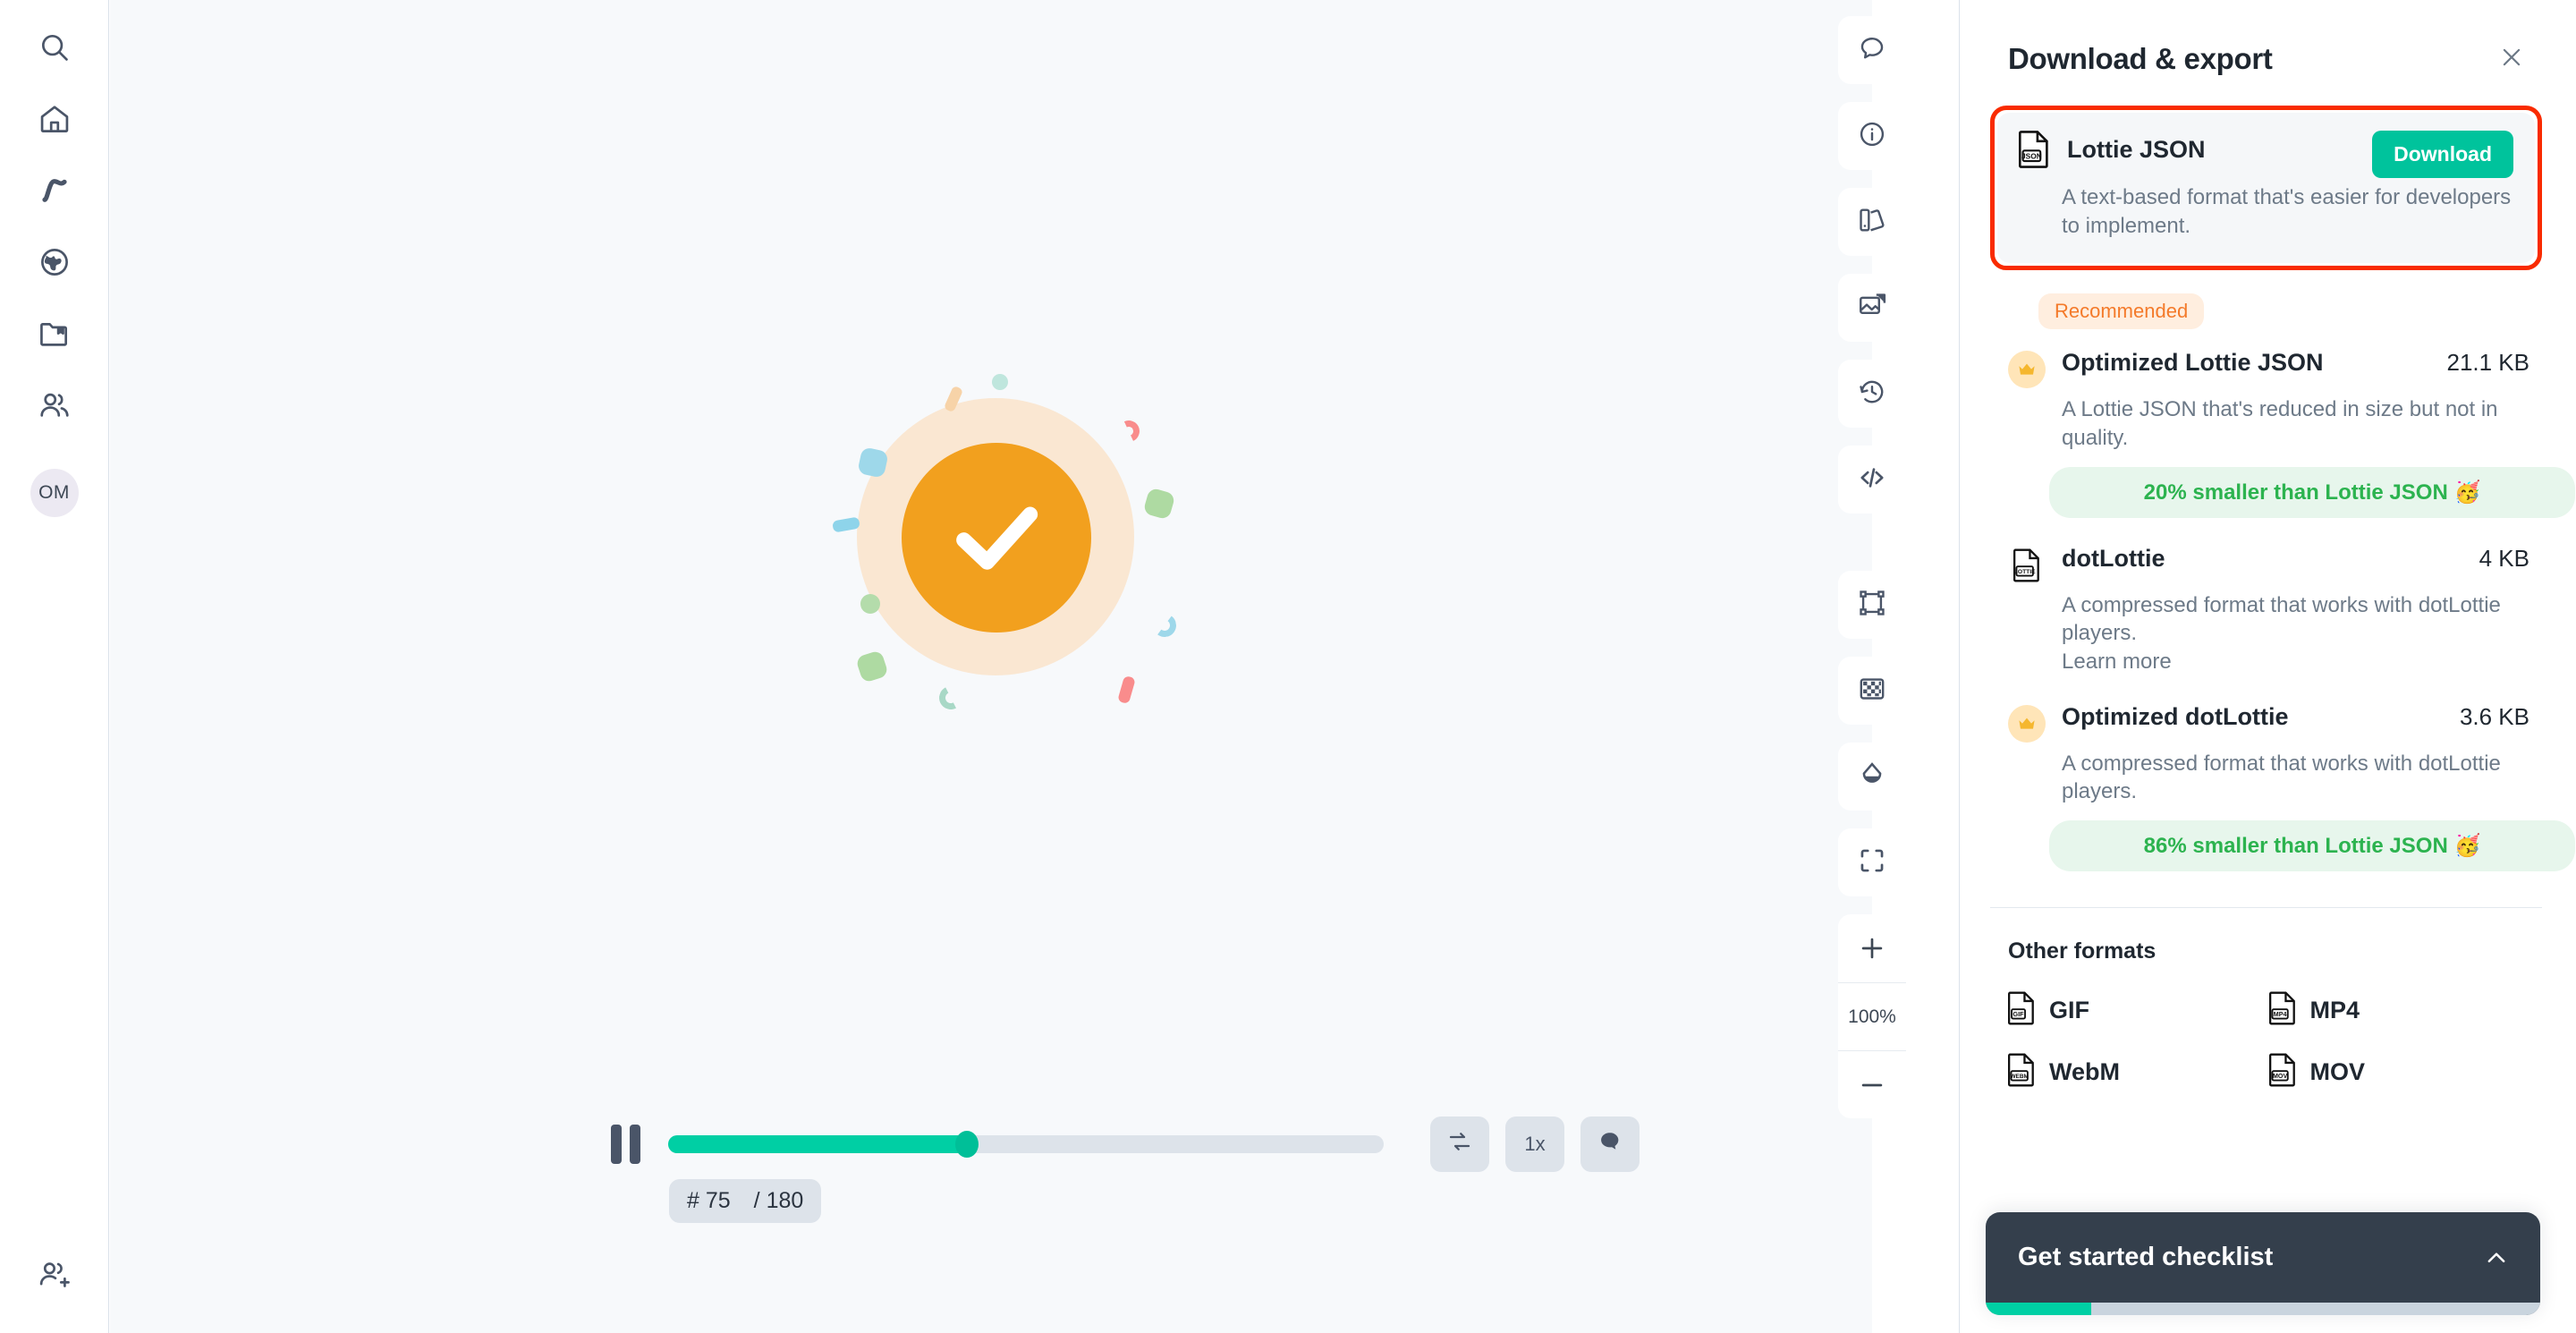 This screenshot has width=2576, height=1333. Describe the element at coordinates (1872, 50) in the screenshot. I see `toolbar-comments-button` at that location.